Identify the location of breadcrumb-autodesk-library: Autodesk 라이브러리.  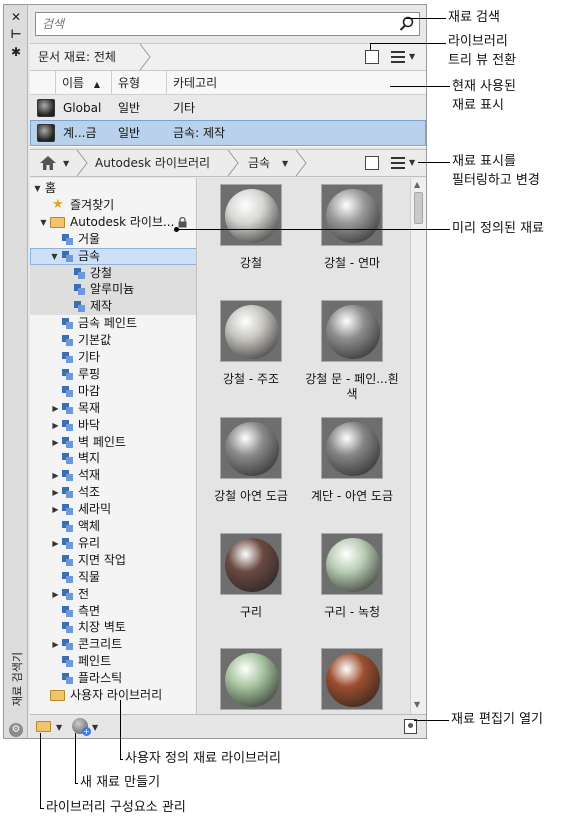
(152, 163).